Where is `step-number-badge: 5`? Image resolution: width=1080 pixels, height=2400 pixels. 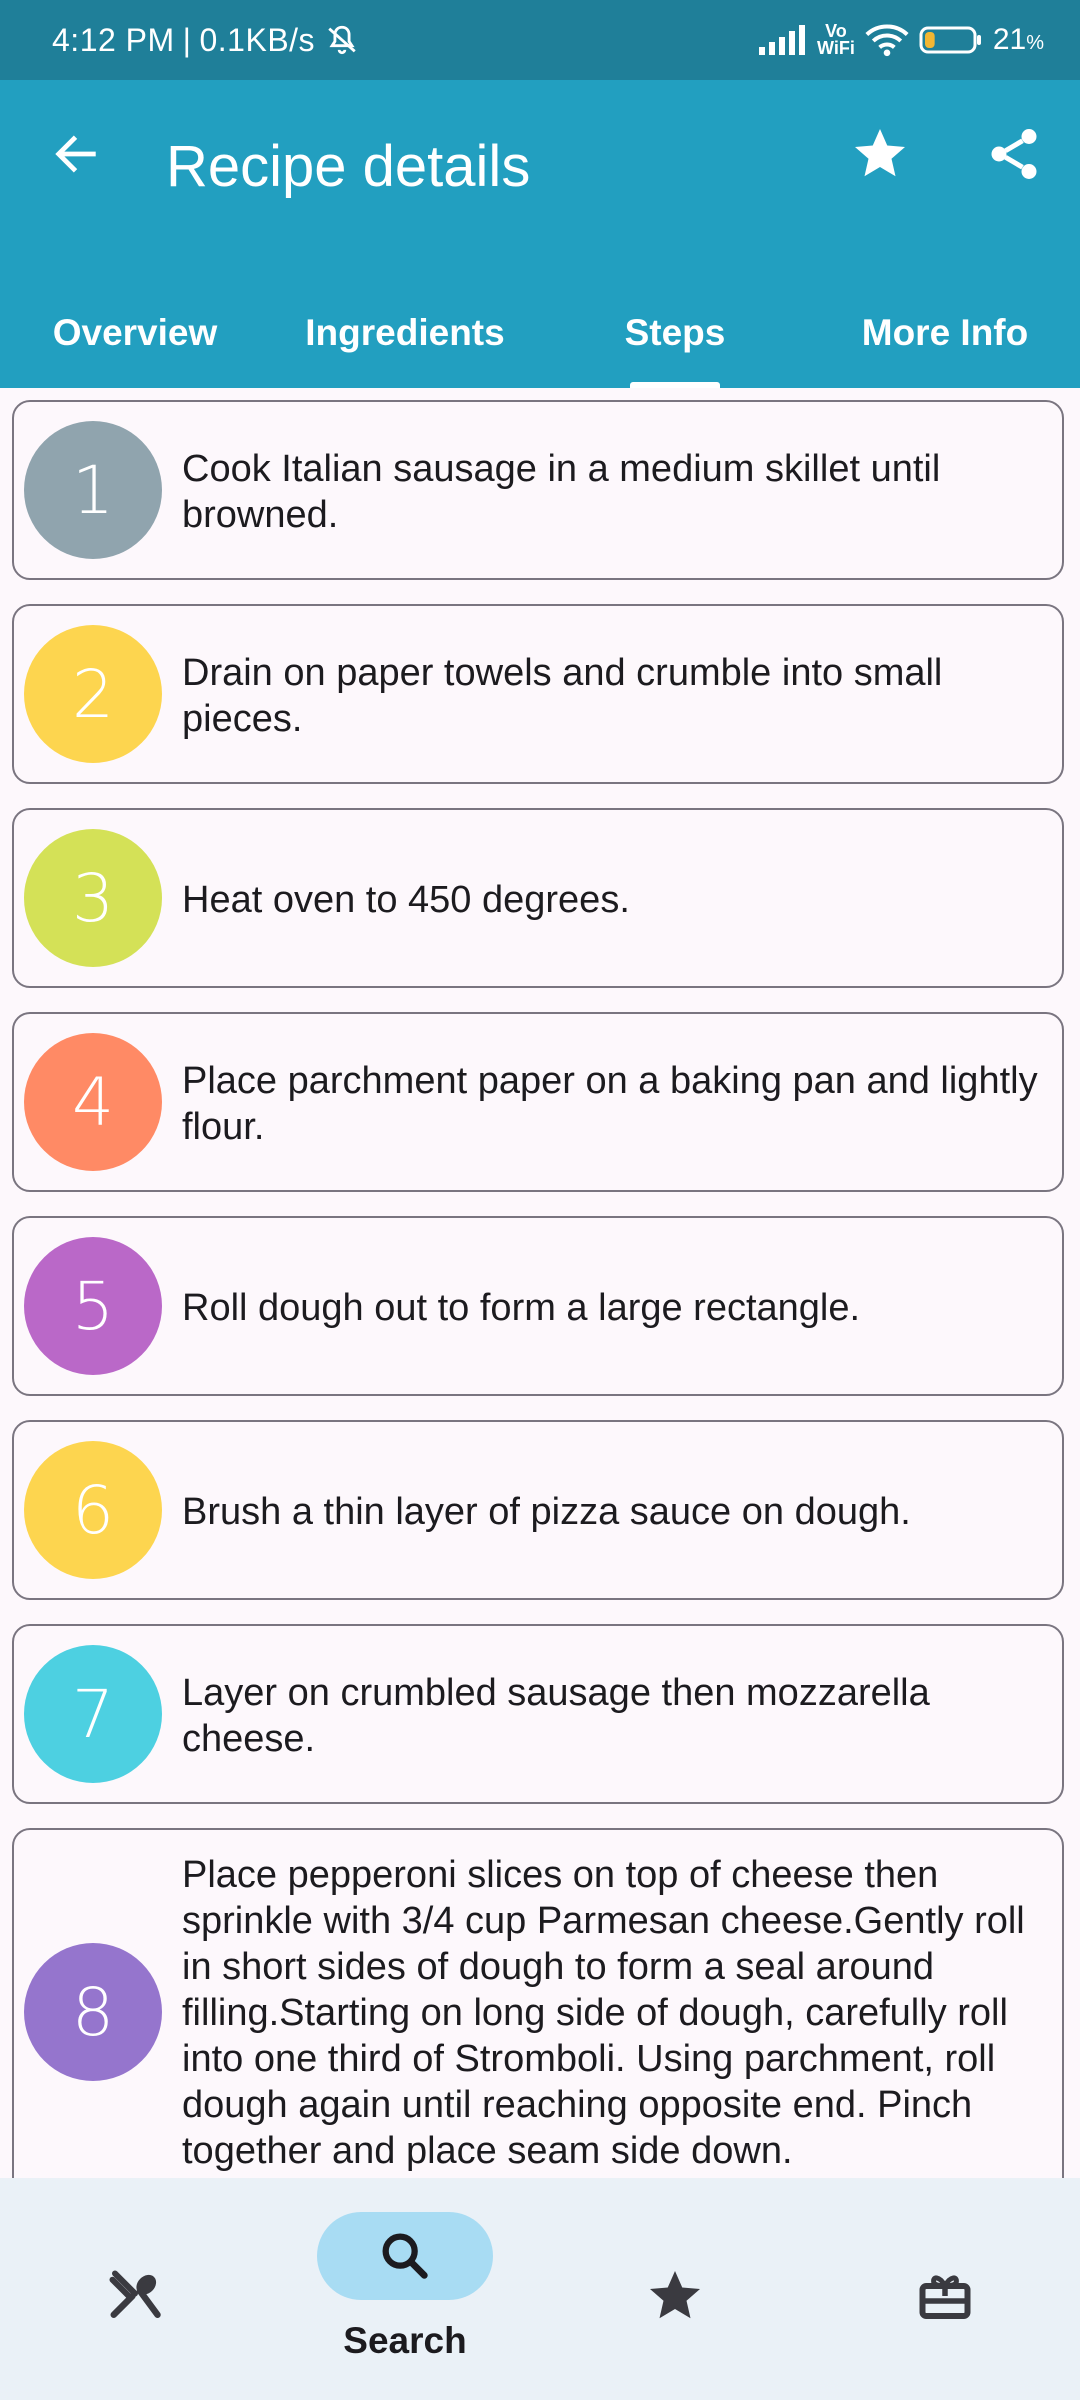
step-number-badge: 5 is located at coordinates (93, 1306).